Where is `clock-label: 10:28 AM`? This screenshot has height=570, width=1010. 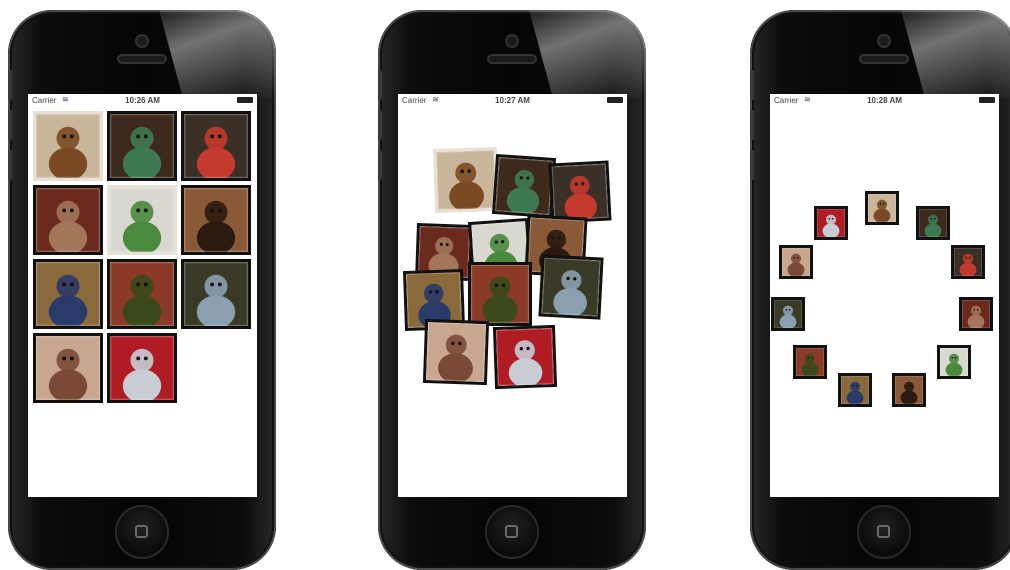
clock-label: 10:28 AM is located at coordinates (884, 100).